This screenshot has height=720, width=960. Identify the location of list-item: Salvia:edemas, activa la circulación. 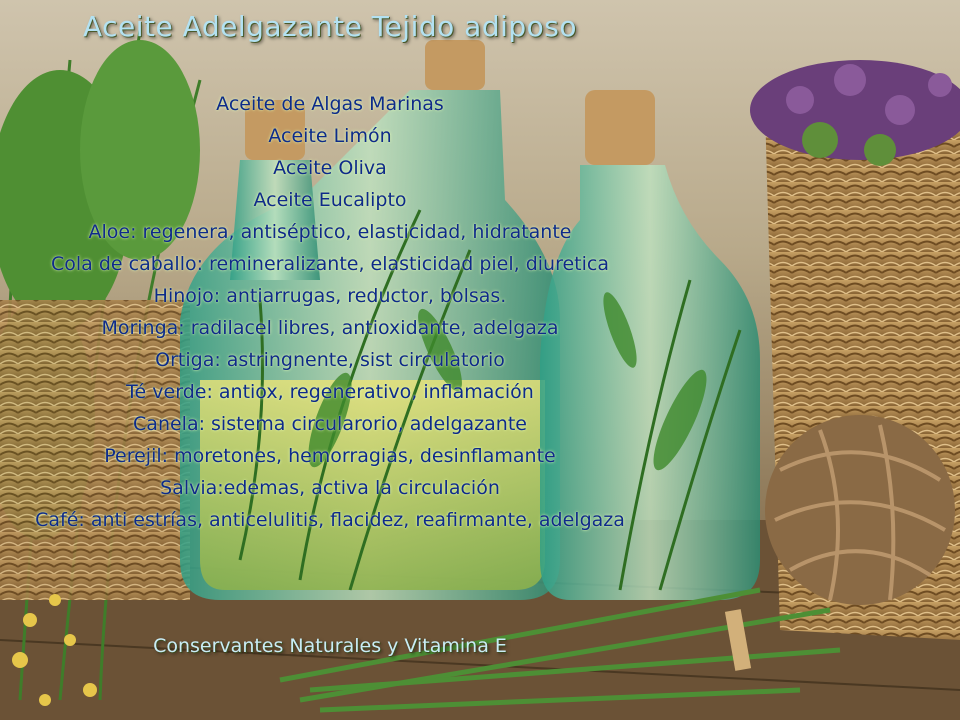
(330, 488).